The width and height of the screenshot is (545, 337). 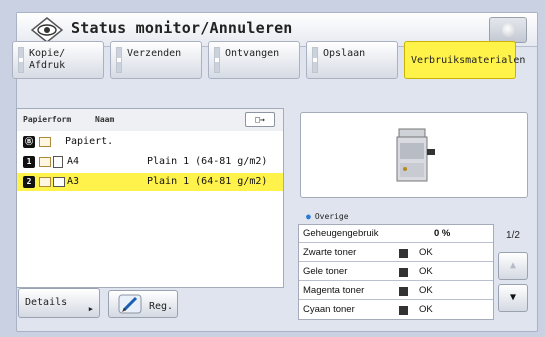 What do you see at coordinates (47, 30) in the screenshot?
I see `status-monitor-icon` at bounding box center [47, 30].